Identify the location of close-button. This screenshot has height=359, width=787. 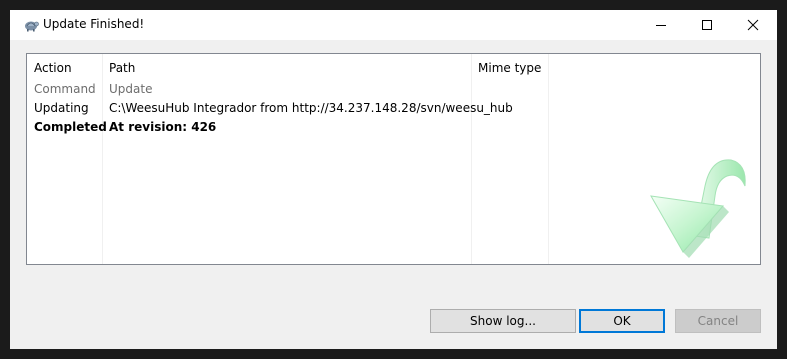
(753, 25).